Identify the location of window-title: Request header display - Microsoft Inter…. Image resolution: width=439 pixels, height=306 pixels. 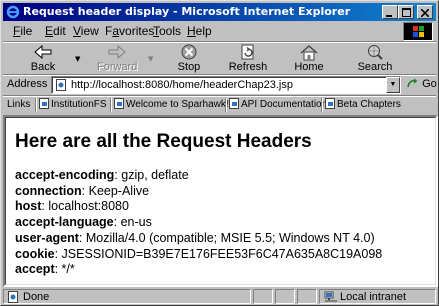
(187, 11).